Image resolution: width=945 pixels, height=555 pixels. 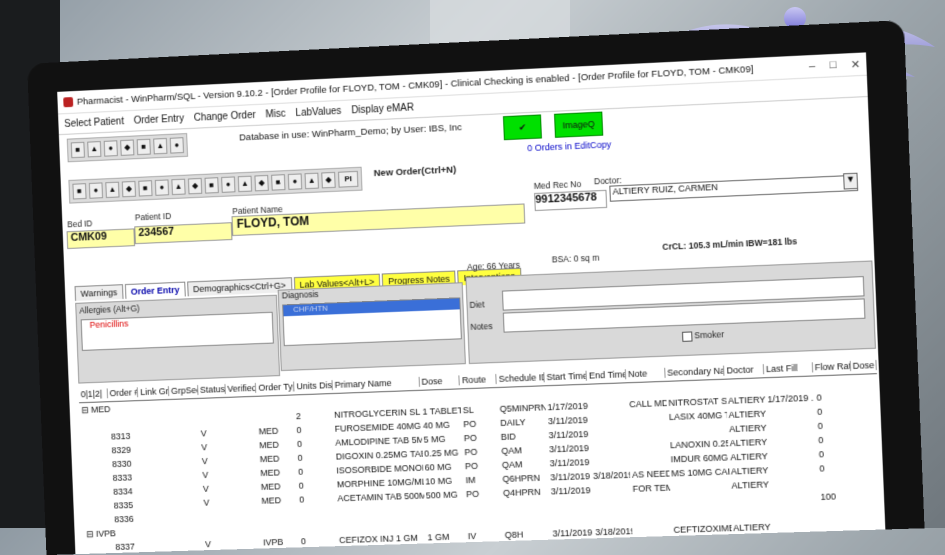 I want to click on tab-demographics: Demographics<Ctrl+G>, so click(x=239, y=287).